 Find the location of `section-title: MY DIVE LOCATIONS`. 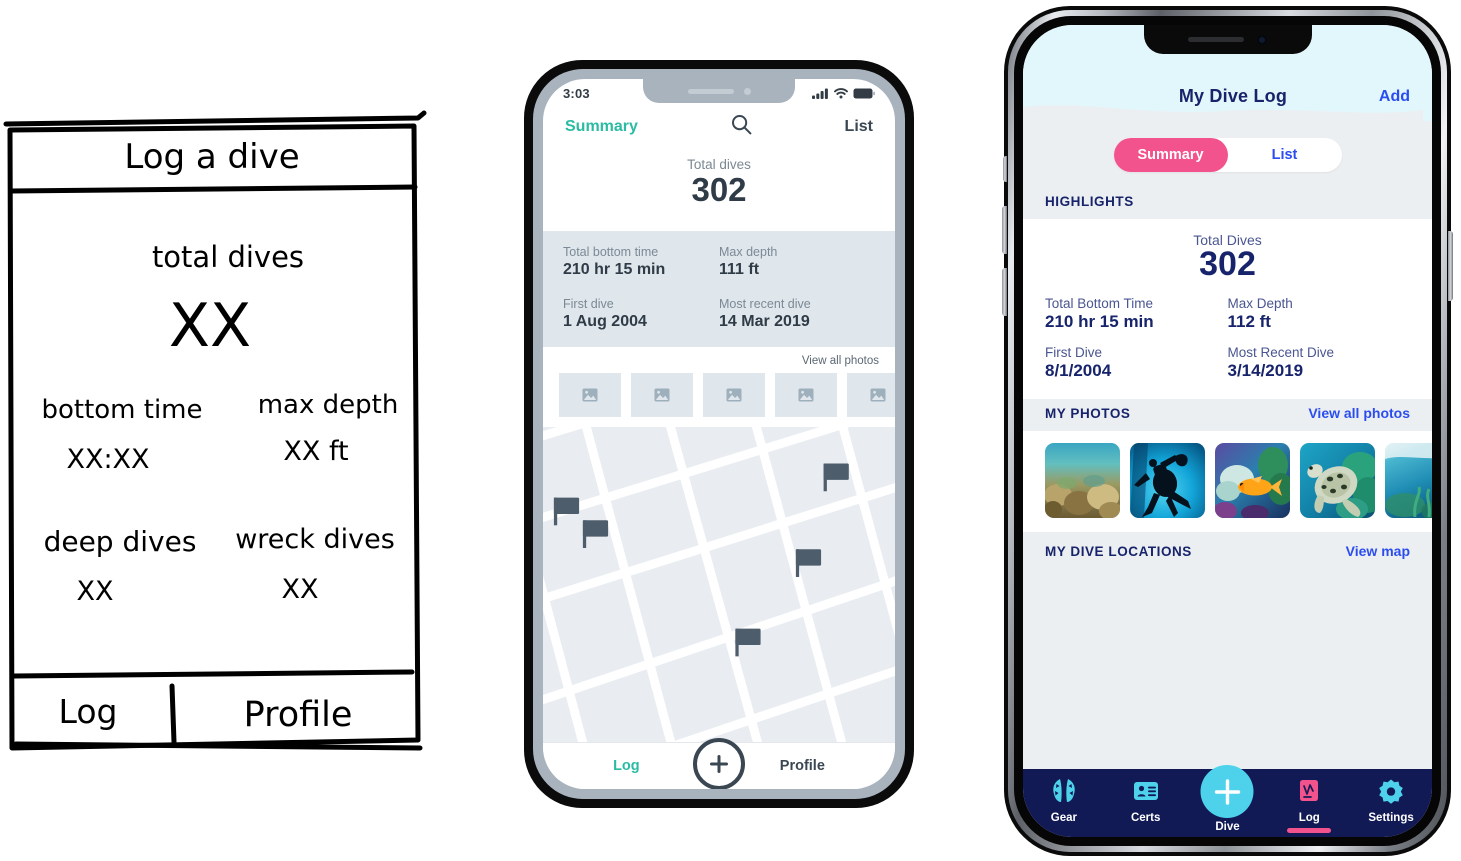

section-title: MY DIVE LOCATIONS is located at coordinates (1118, 551).